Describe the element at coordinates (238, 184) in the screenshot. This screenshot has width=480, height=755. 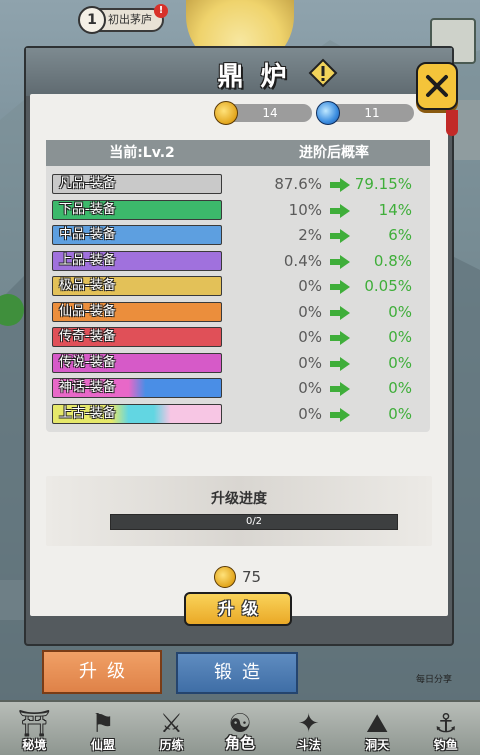
I see `probability-row: 凡品-装备 87.6% 79.15%` at that location.